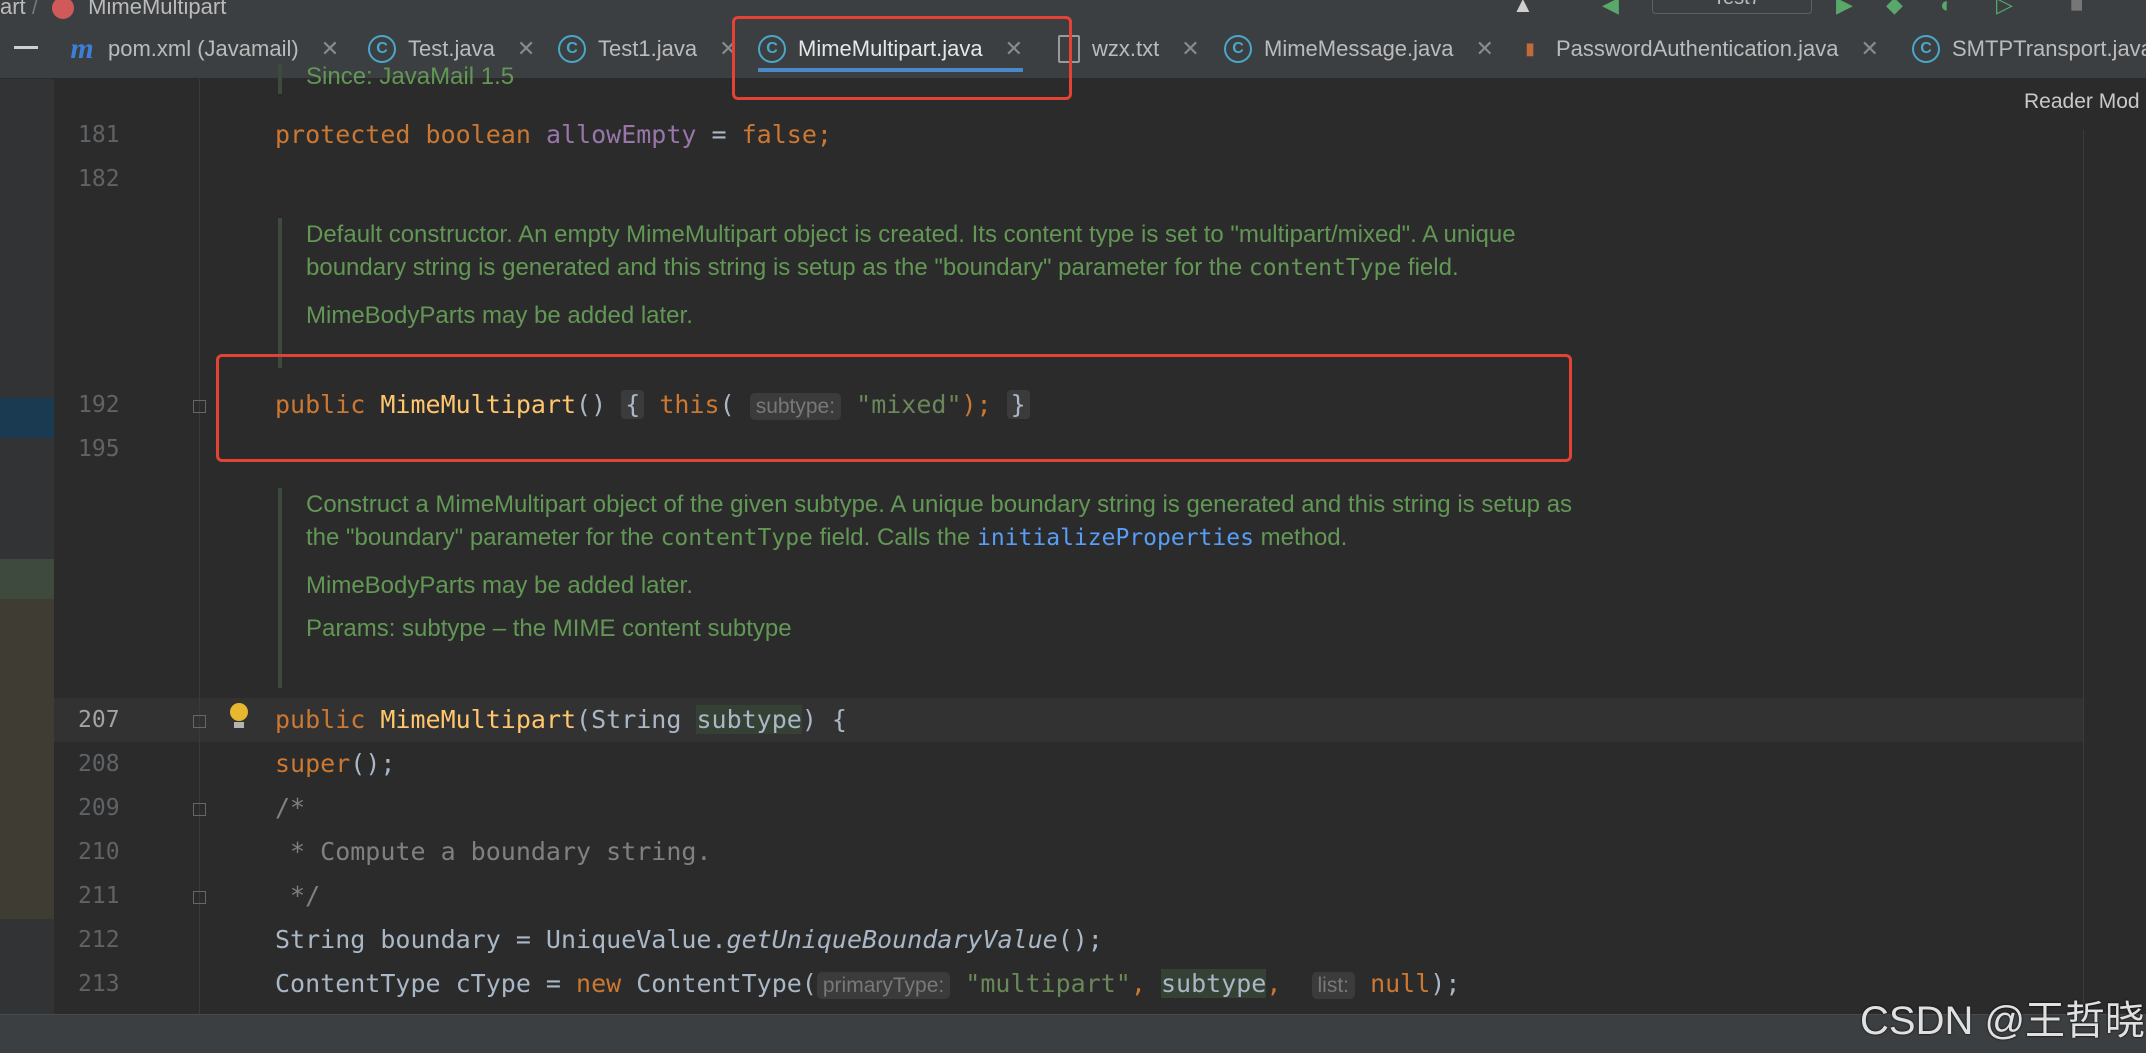 The width and height of the screenshot is (2146, 1053). What do you see at coordinates (1359, 48) in the screenshot?
I see `tab-label: MimeMessage.java` at bounding box center [1359, 48].